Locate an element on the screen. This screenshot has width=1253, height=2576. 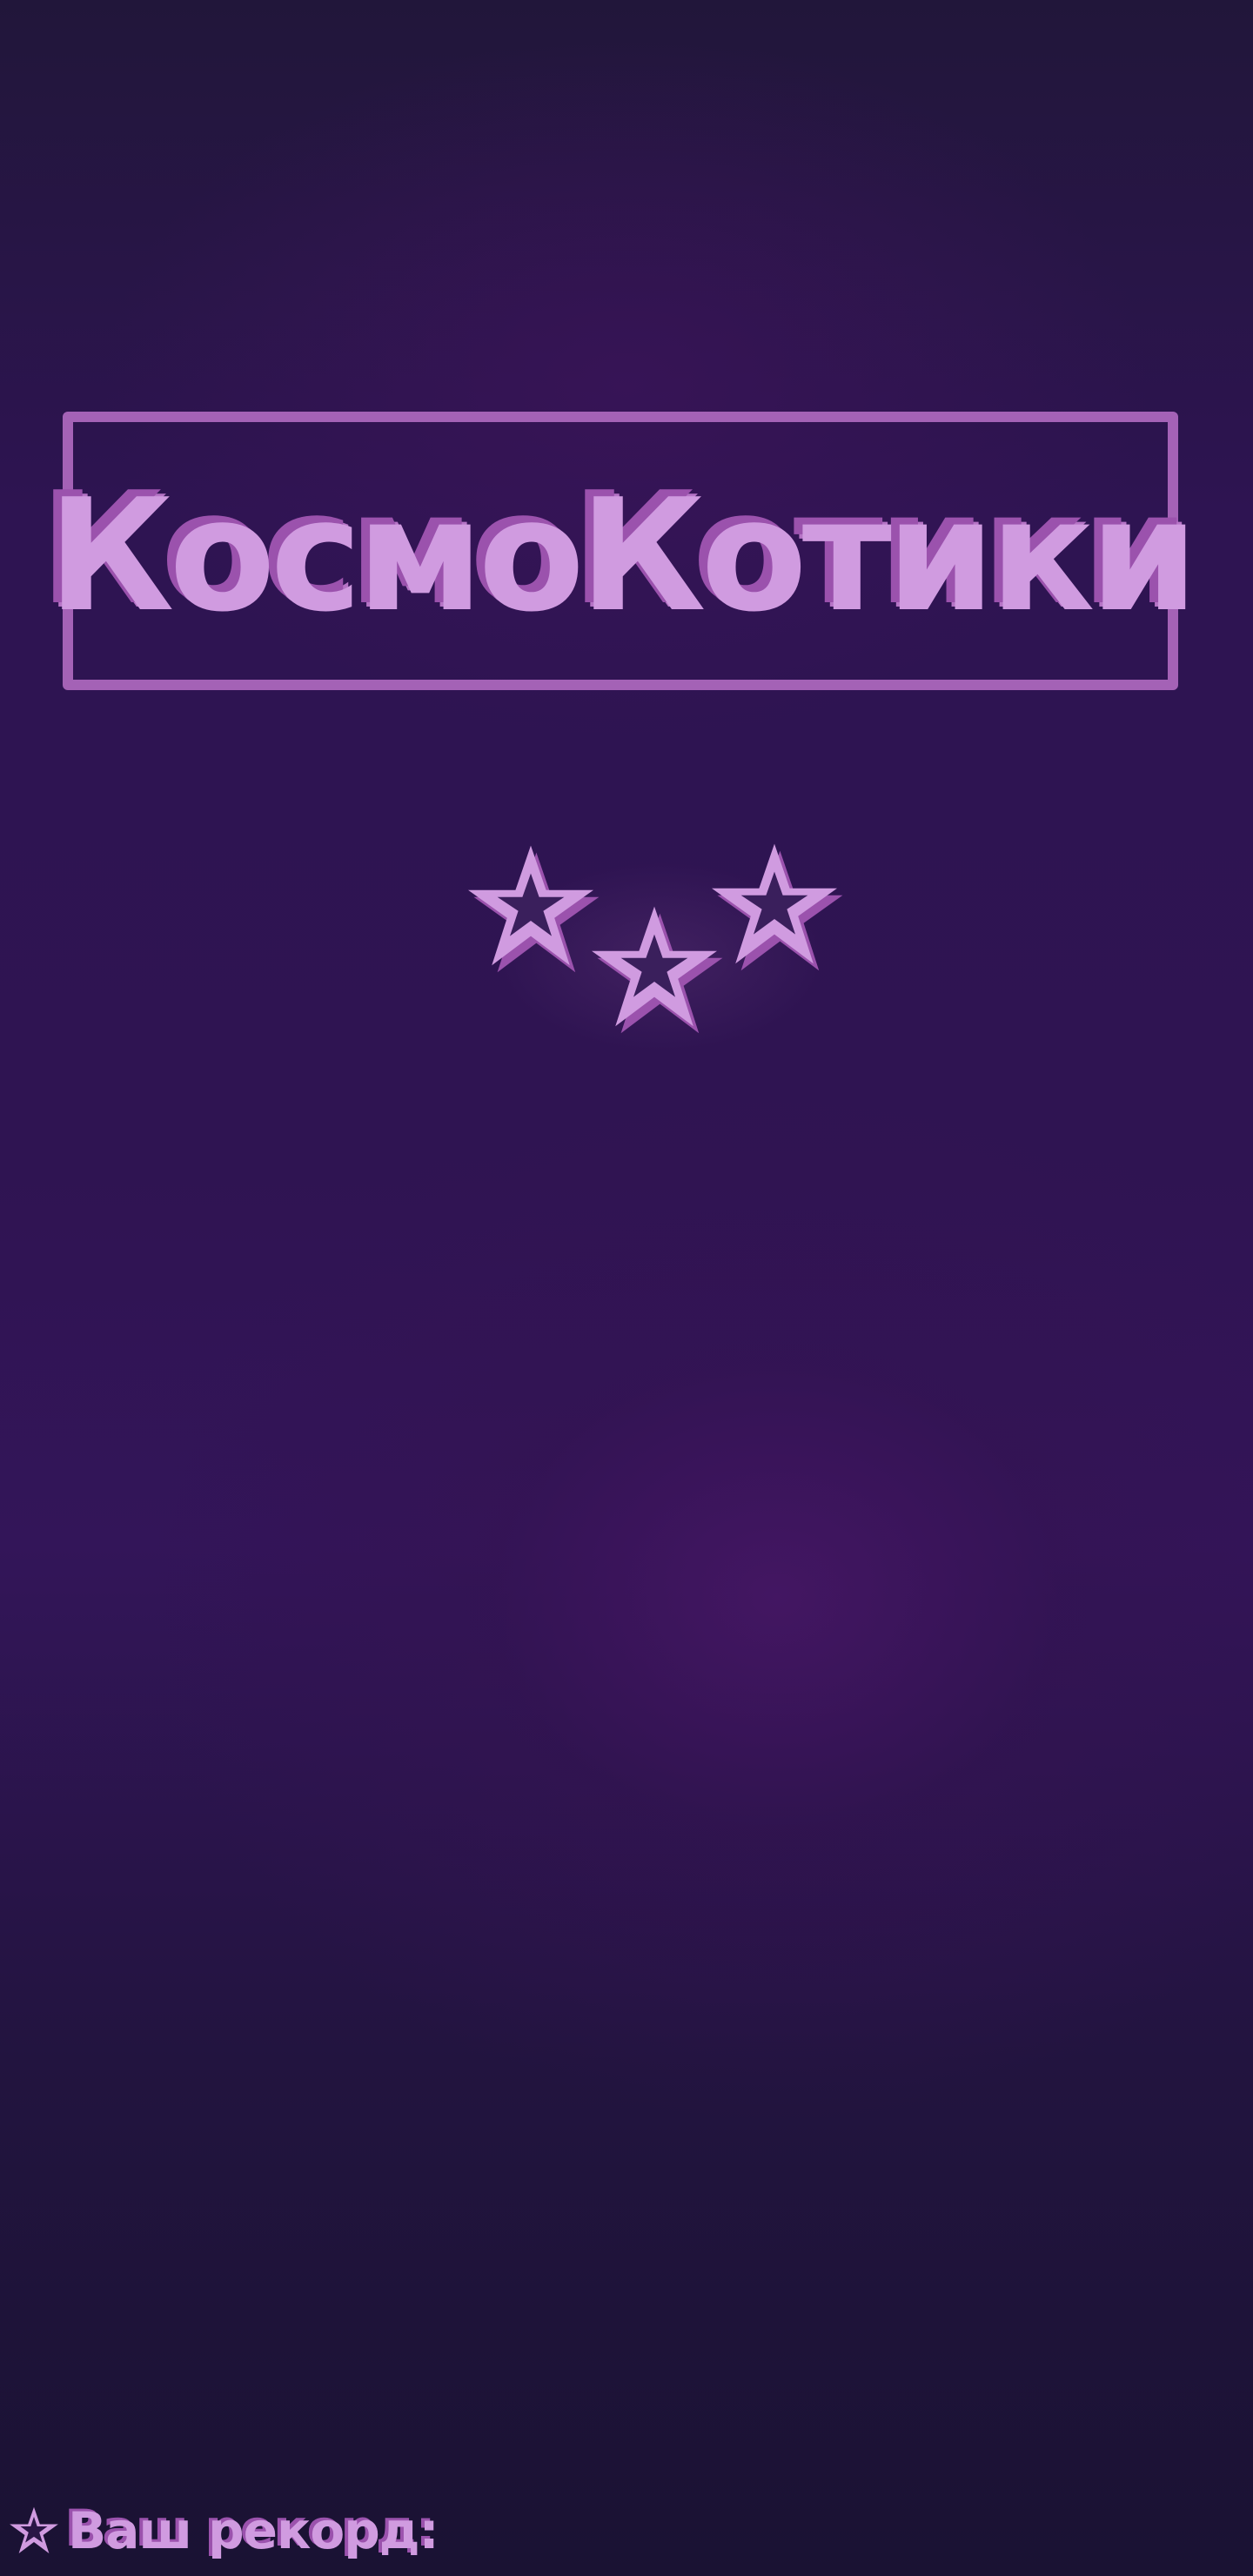
star-rating is located at coordinates (661, 944).